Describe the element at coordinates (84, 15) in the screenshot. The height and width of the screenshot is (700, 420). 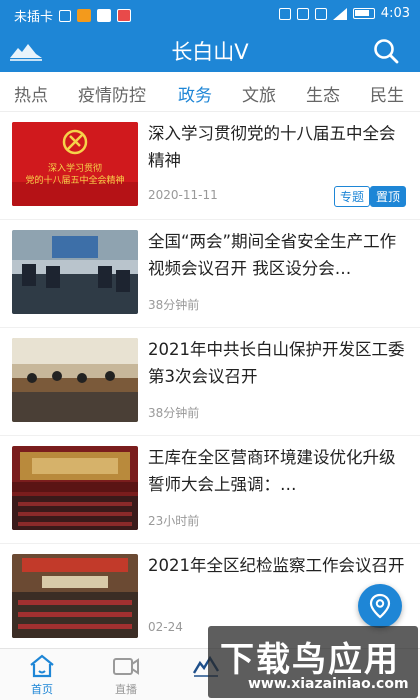
I see `notification-app-icon` at that location.